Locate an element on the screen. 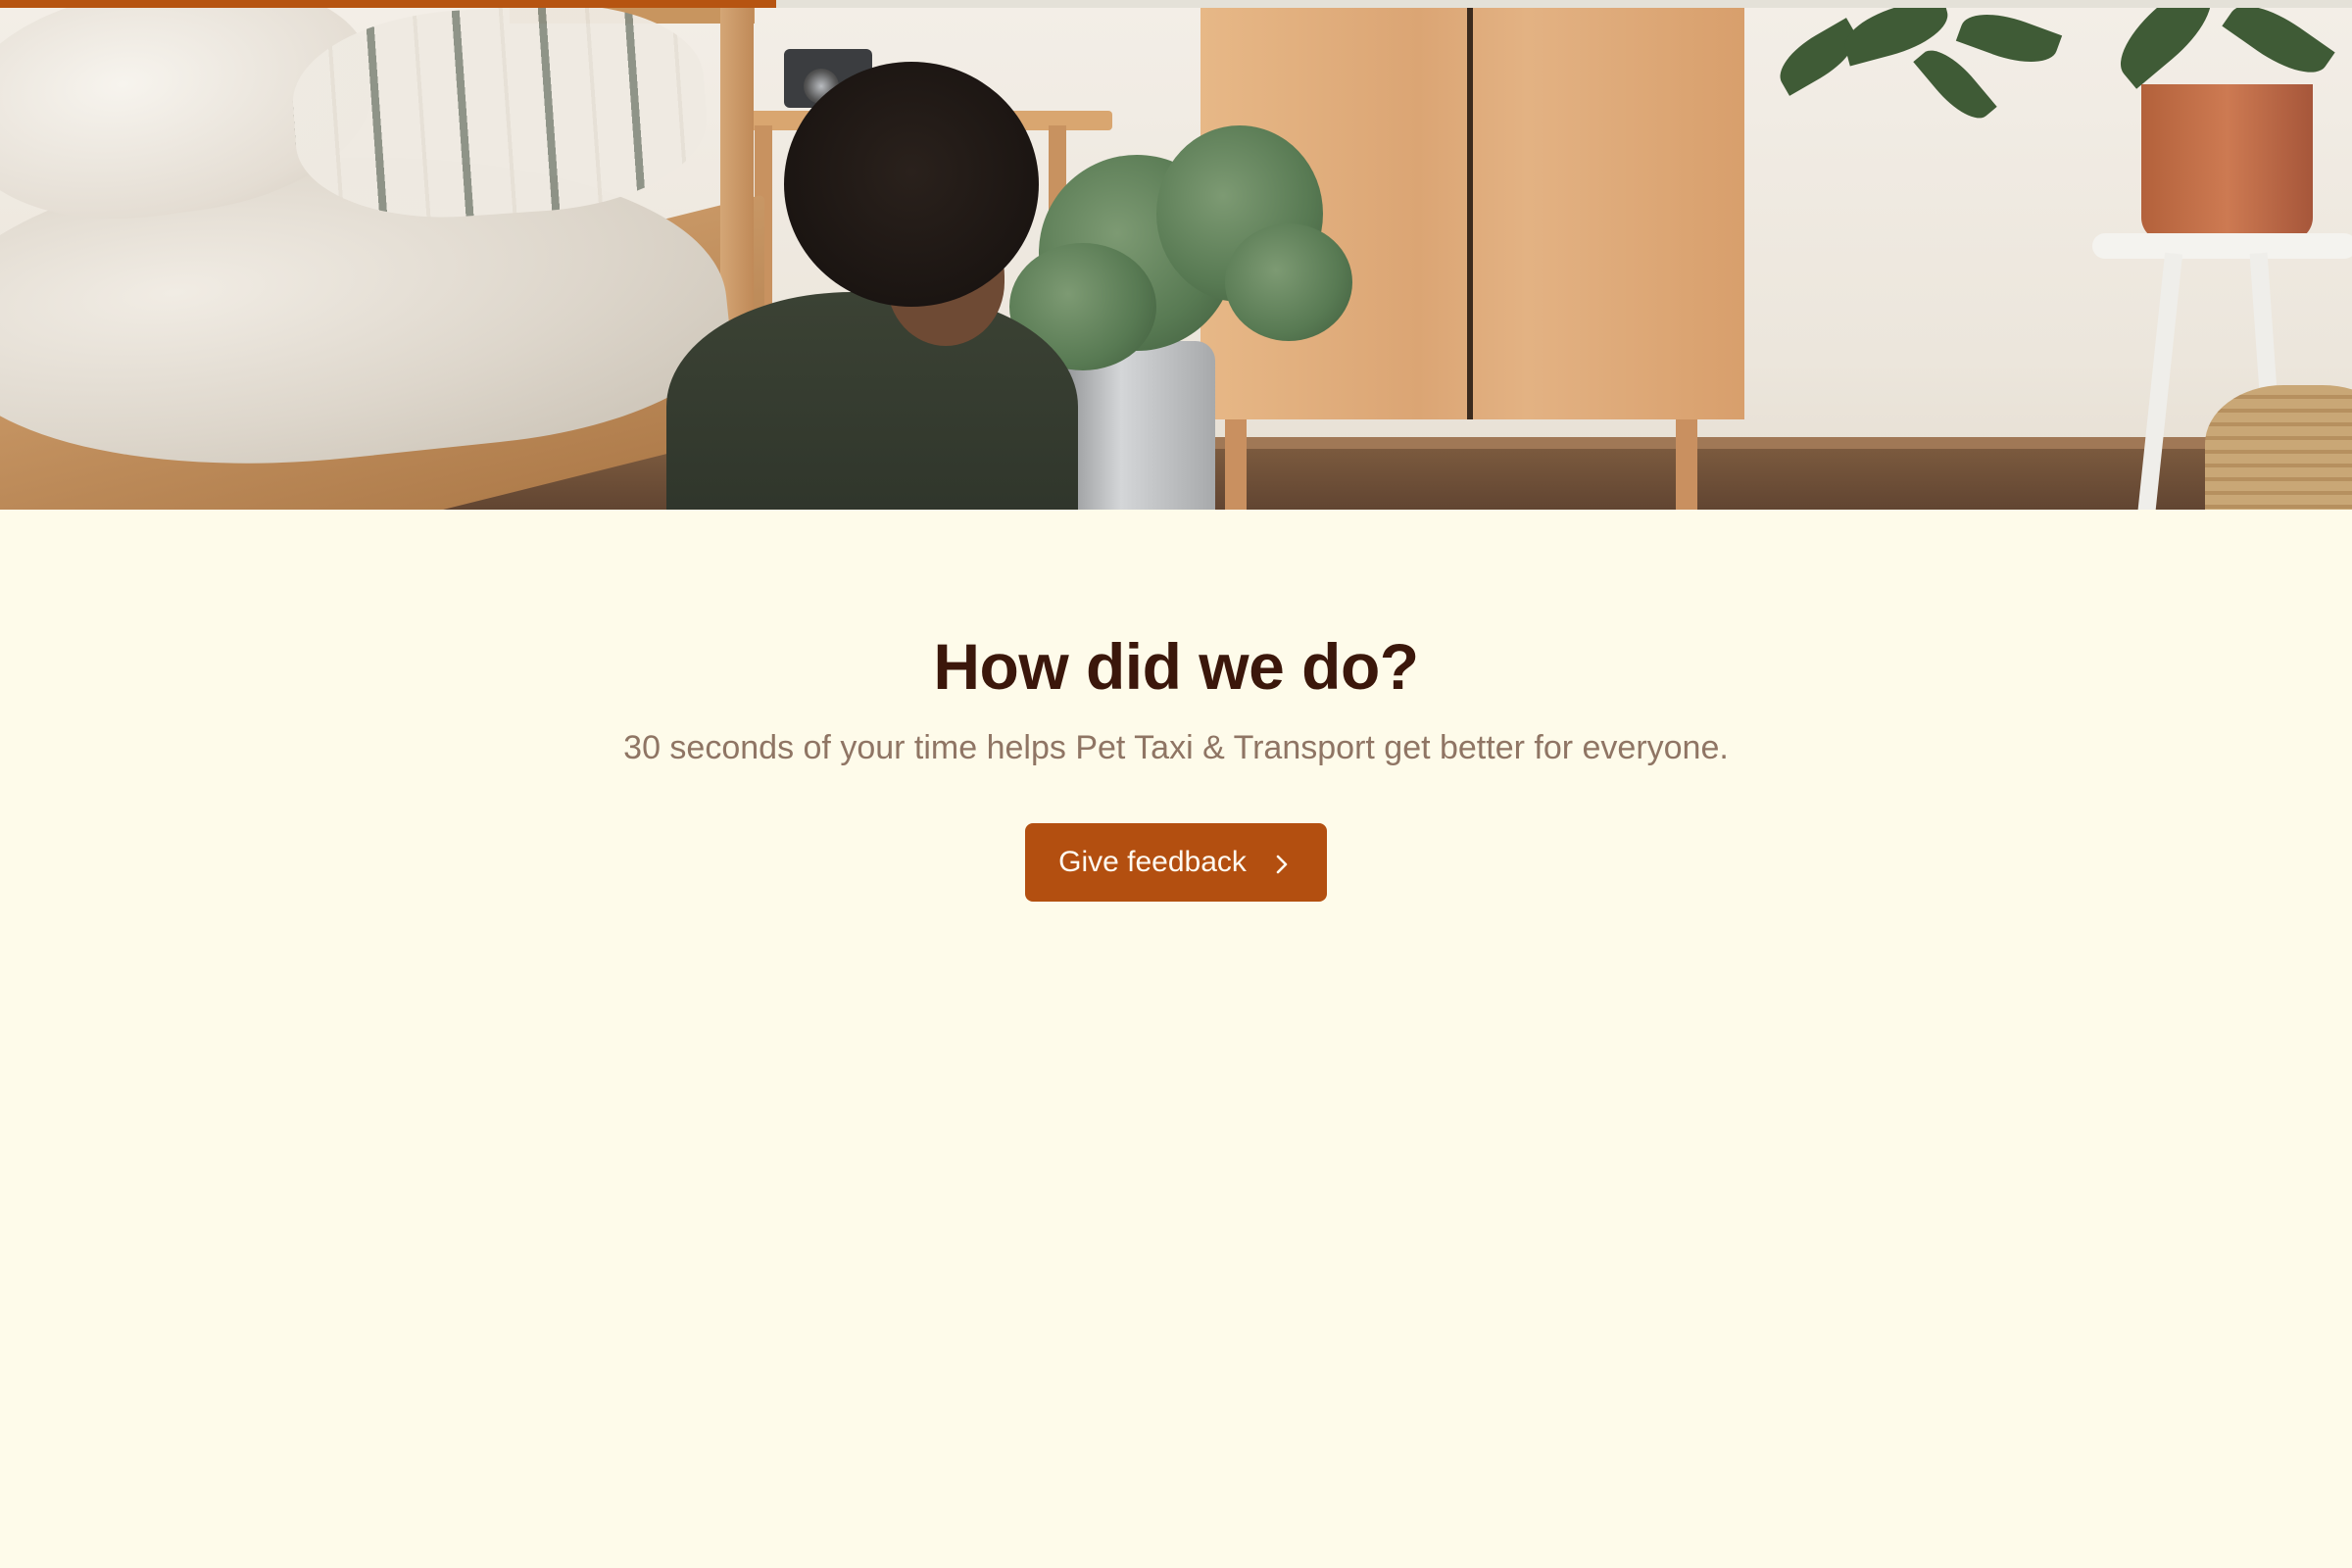  progress-bar-fill is located at coordinates (388, 4).